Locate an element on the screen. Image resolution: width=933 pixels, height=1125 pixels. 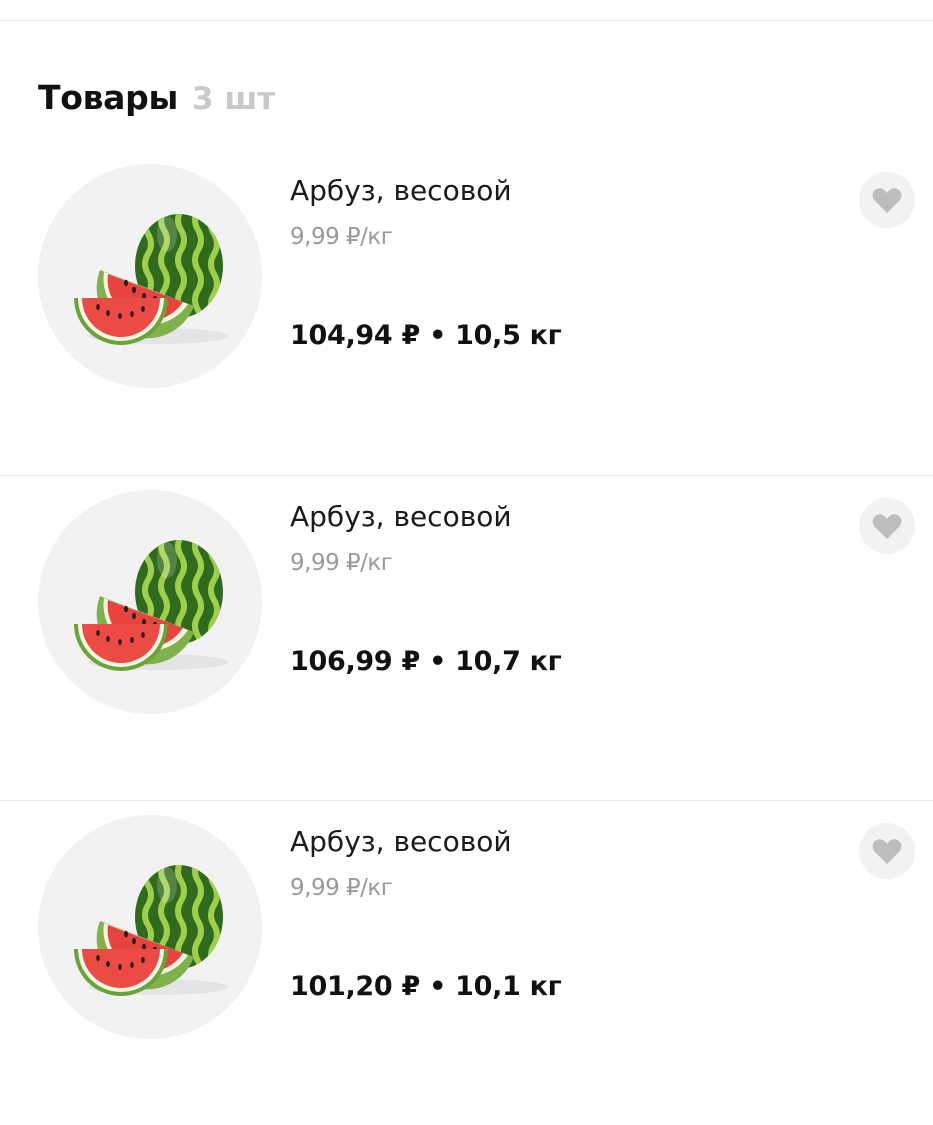
section-title: Товары is located at coordinates (108, 97).